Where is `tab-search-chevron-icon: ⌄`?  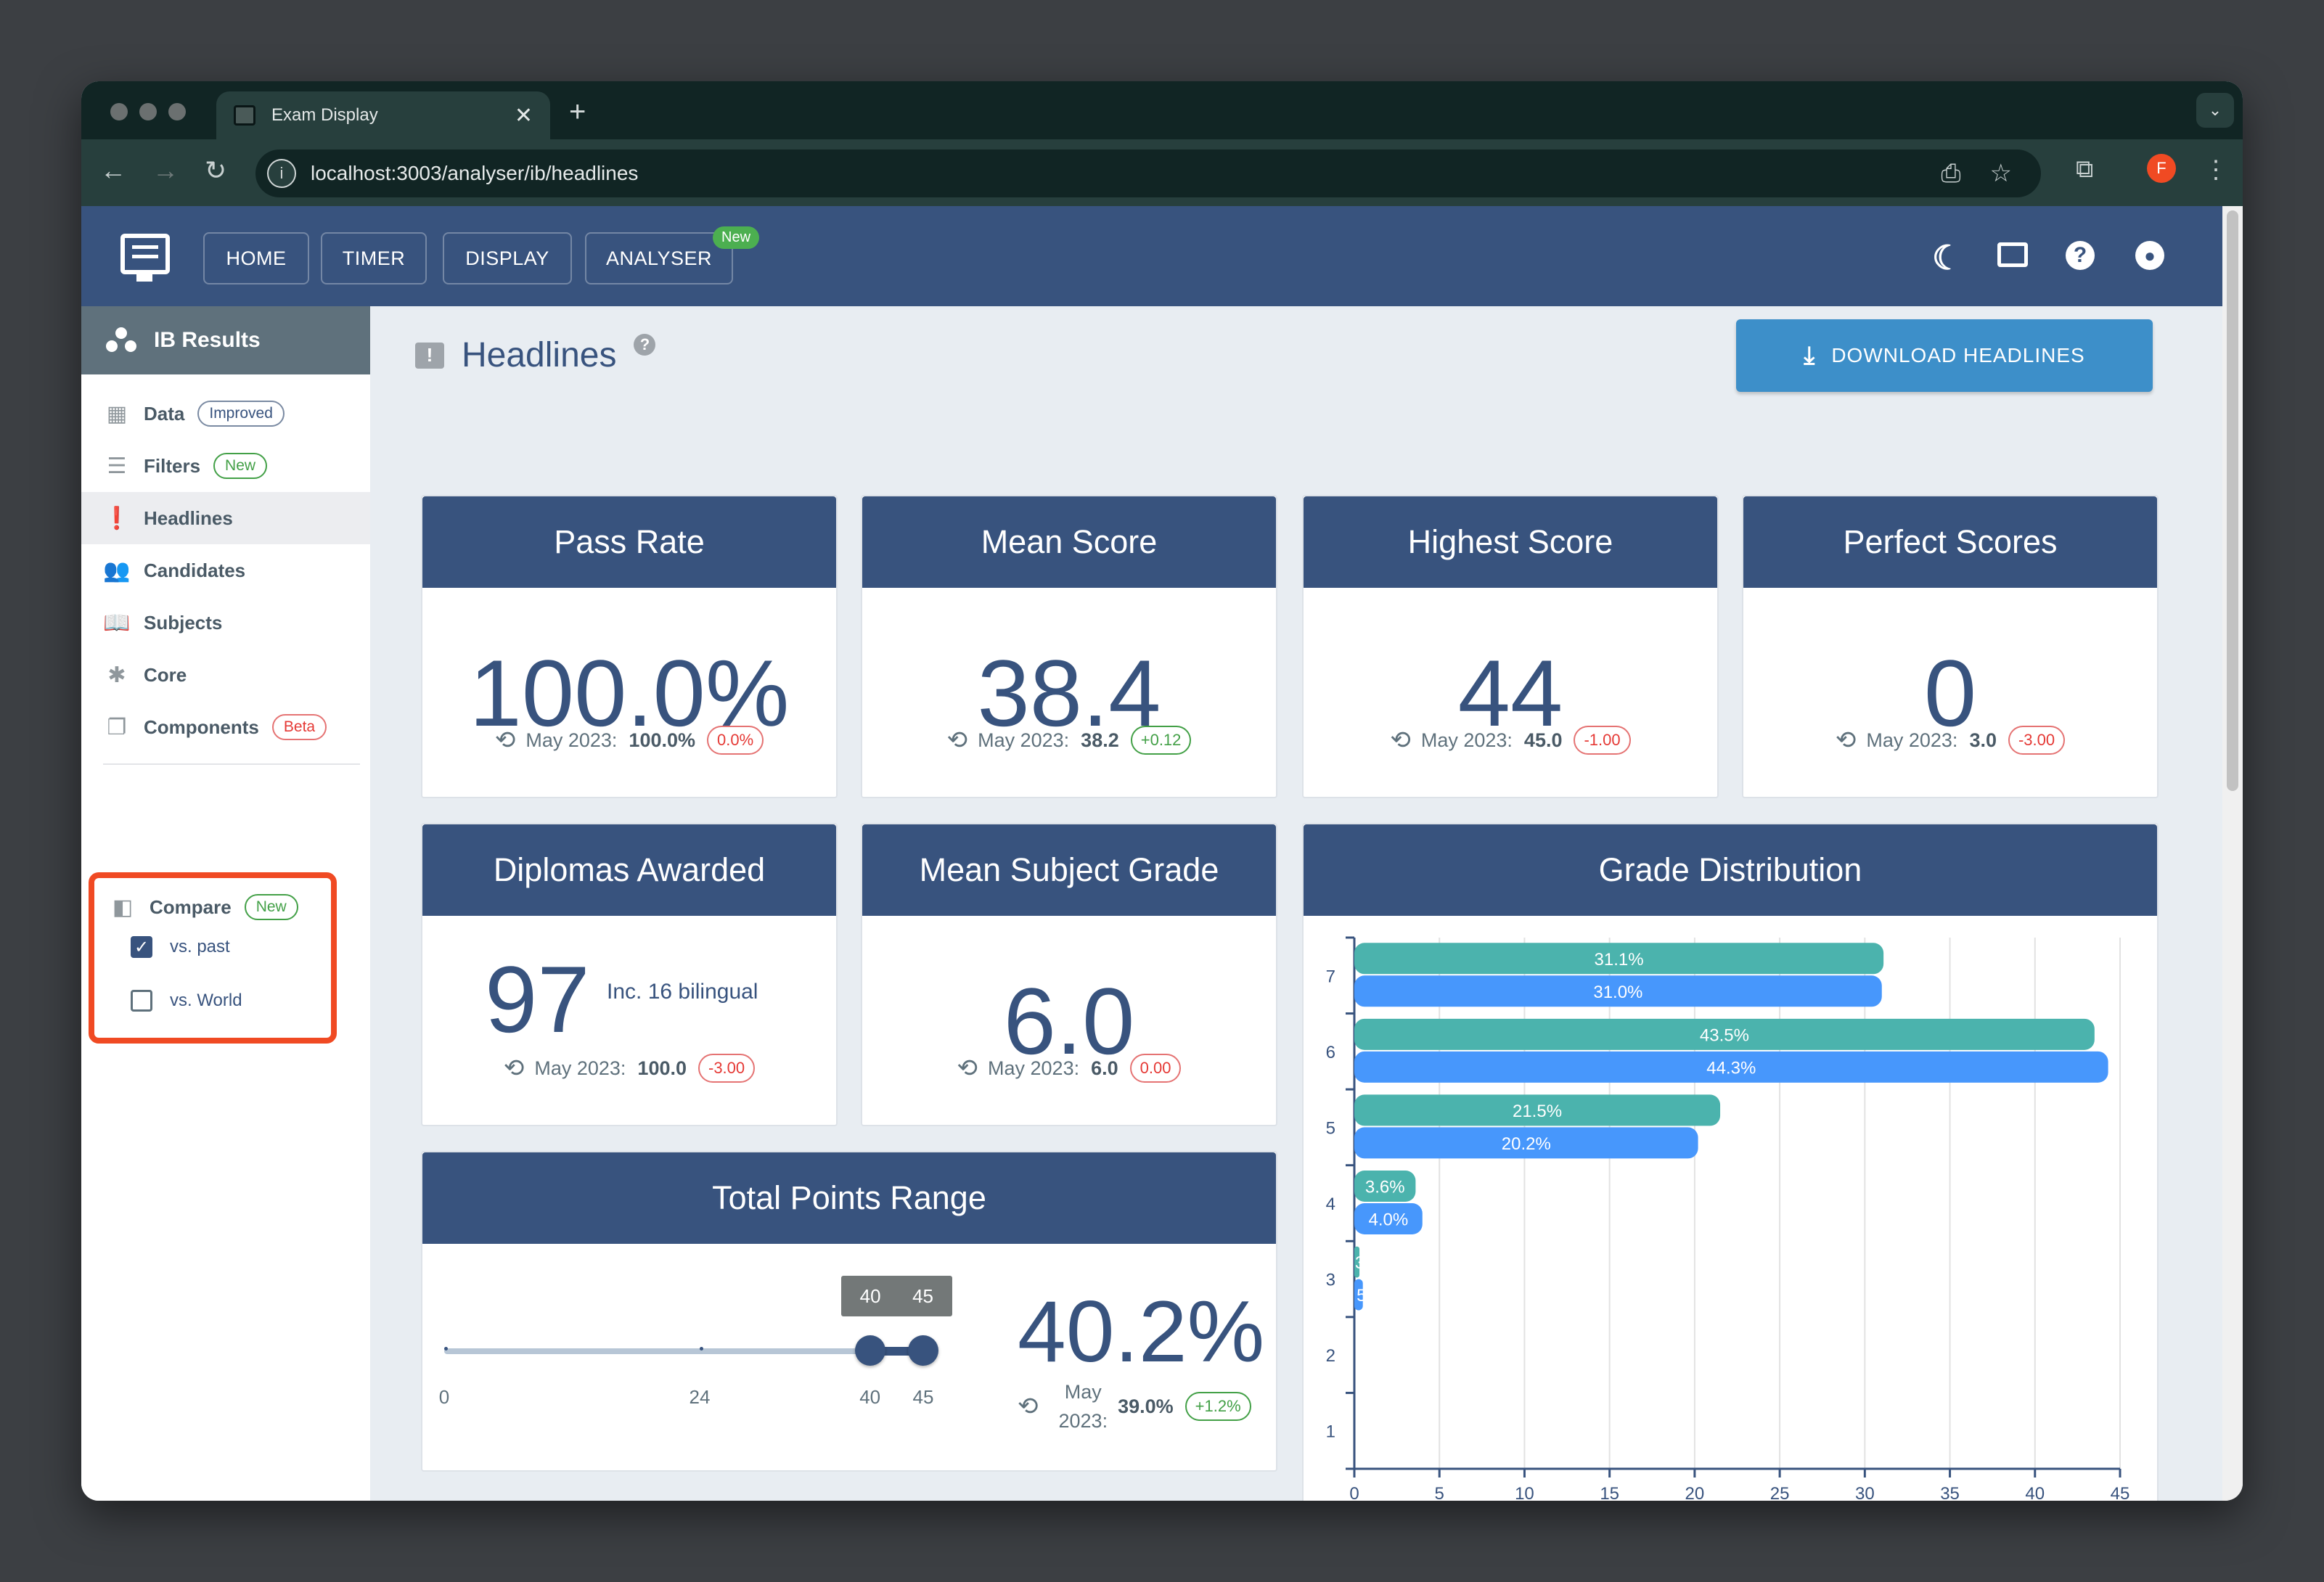
tab-search-chevron-icon: ⌄ is located at coordinates (2215, 110).